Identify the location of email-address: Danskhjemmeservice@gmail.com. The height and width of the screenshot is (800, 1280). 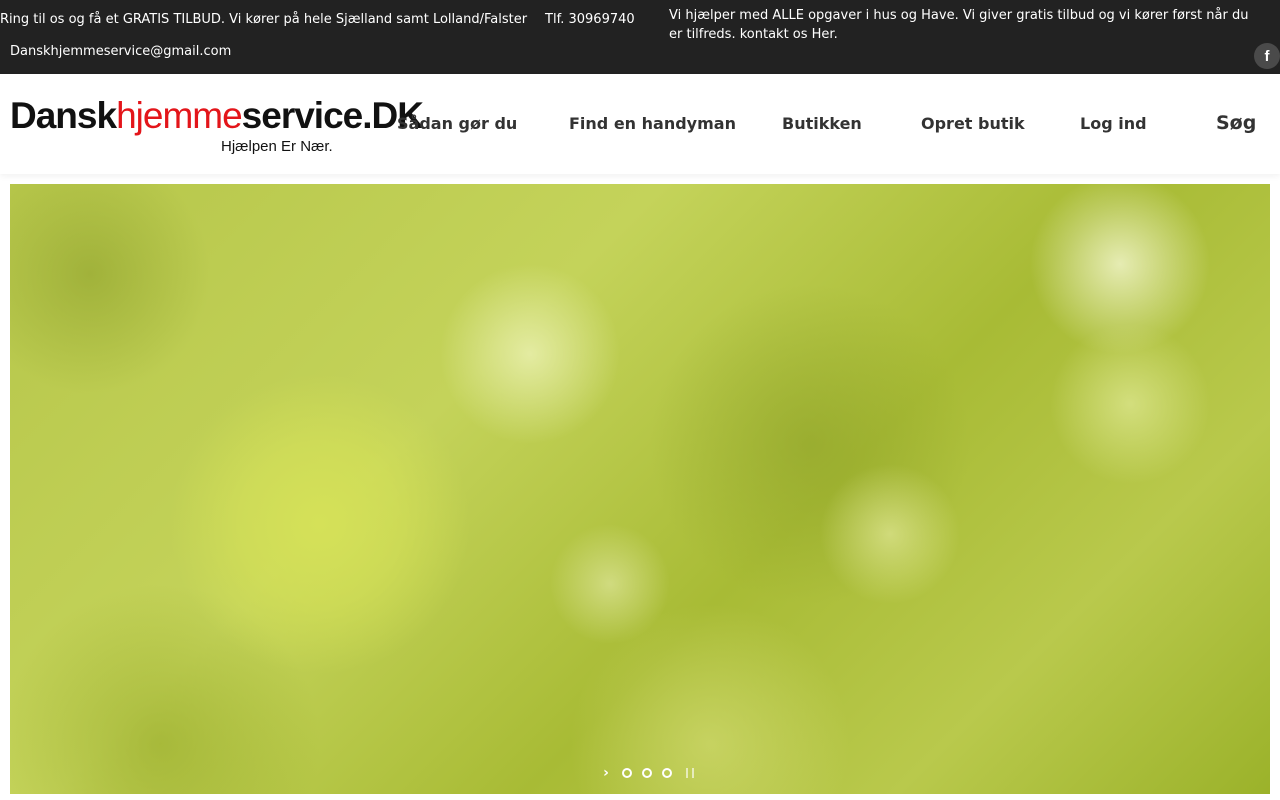
(120, 51).